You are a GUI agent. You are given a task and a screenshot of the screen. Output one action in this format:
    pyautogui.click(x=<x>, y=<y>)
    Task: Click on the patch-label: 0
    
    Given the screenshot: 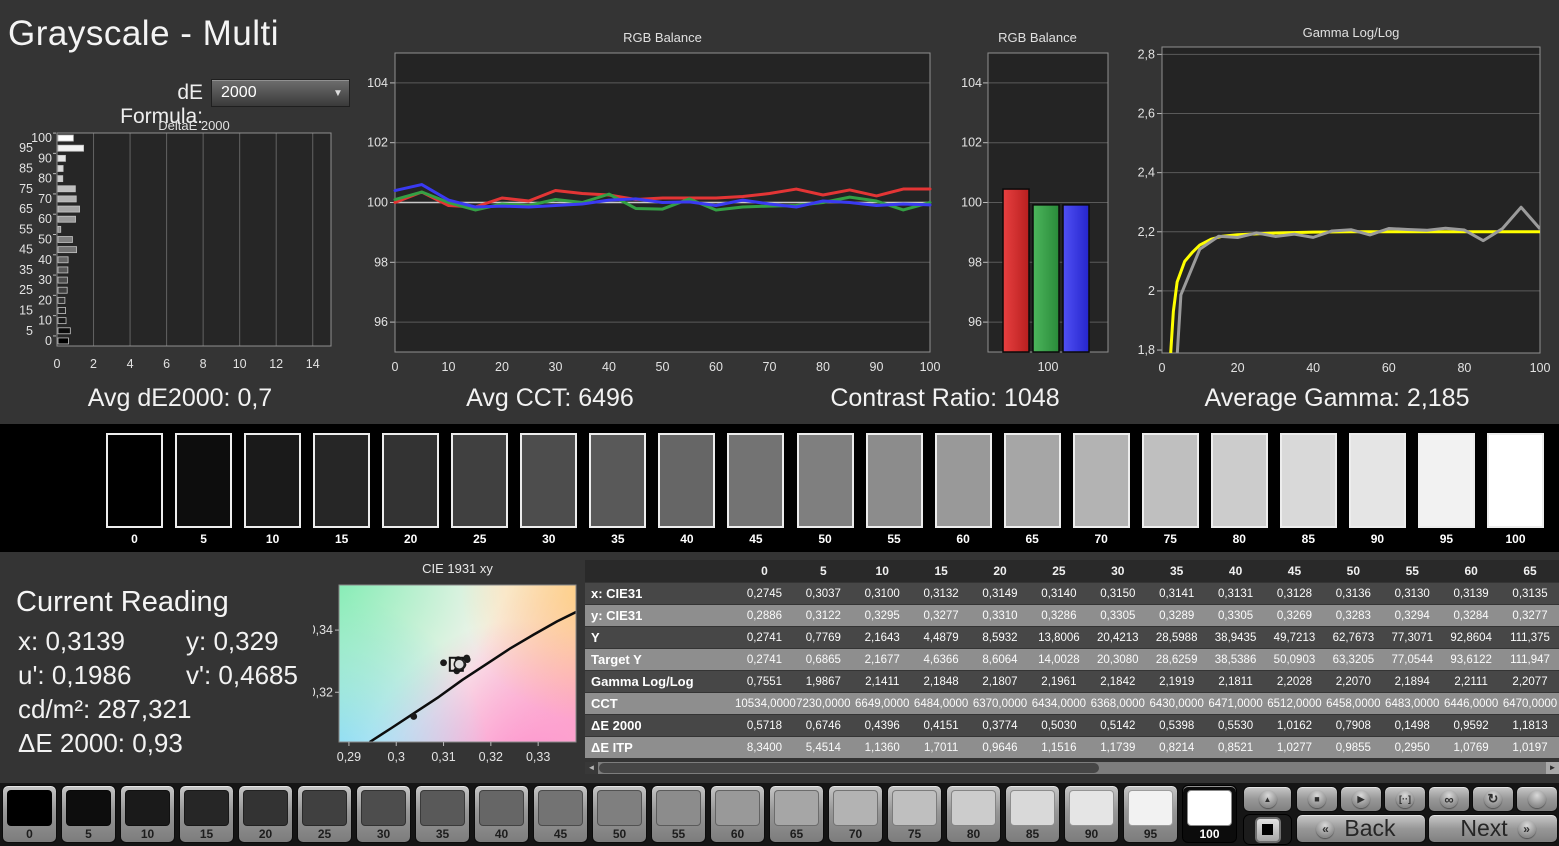 What is the action you would take?
    pyautogui.click(x=29, y=834)
    